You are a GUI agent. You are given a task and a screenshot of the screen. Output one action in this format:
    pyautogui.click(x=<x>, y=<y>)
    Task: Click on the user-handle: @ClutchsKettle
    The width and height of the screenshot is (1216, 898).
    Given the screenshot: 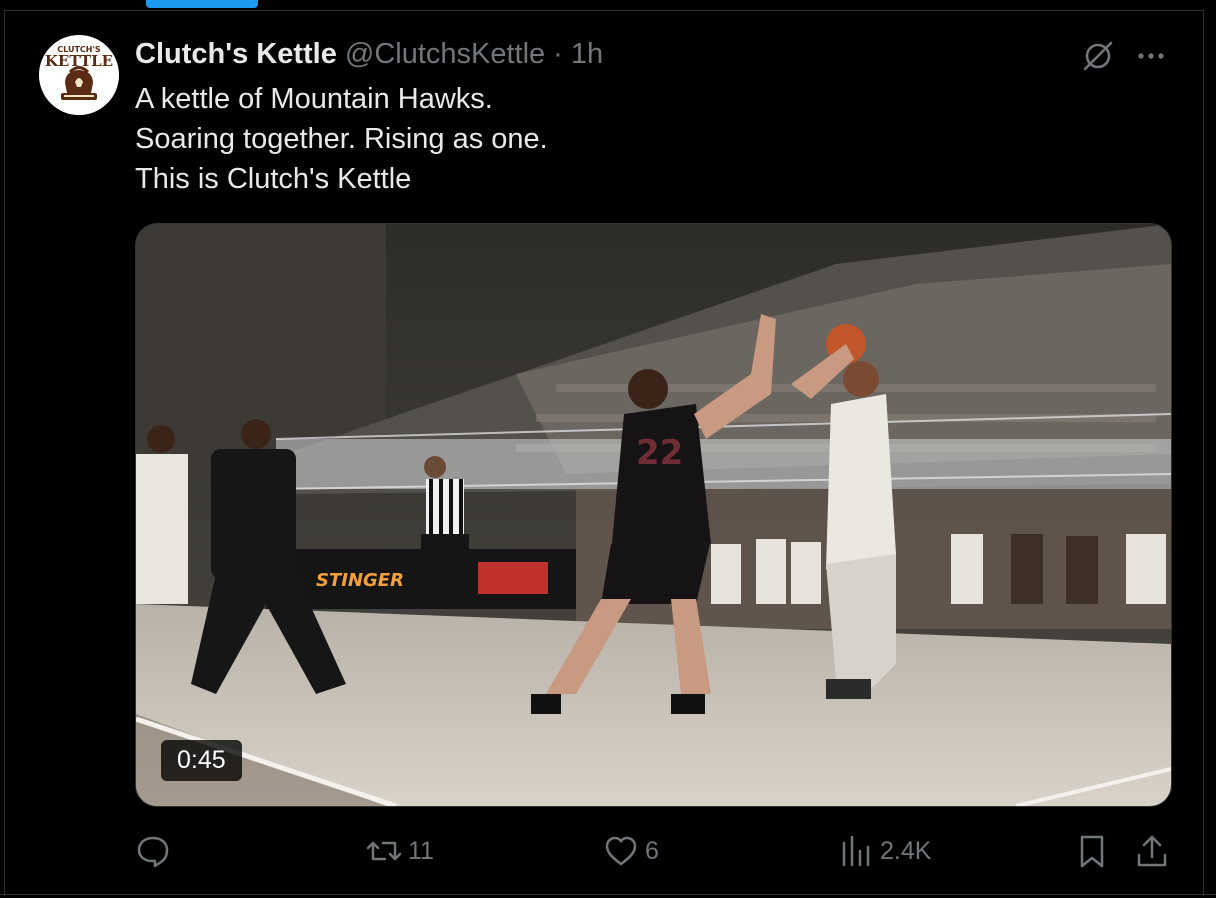 What is the action you would take?
    pyautogui.click(x=445, y=54)
    